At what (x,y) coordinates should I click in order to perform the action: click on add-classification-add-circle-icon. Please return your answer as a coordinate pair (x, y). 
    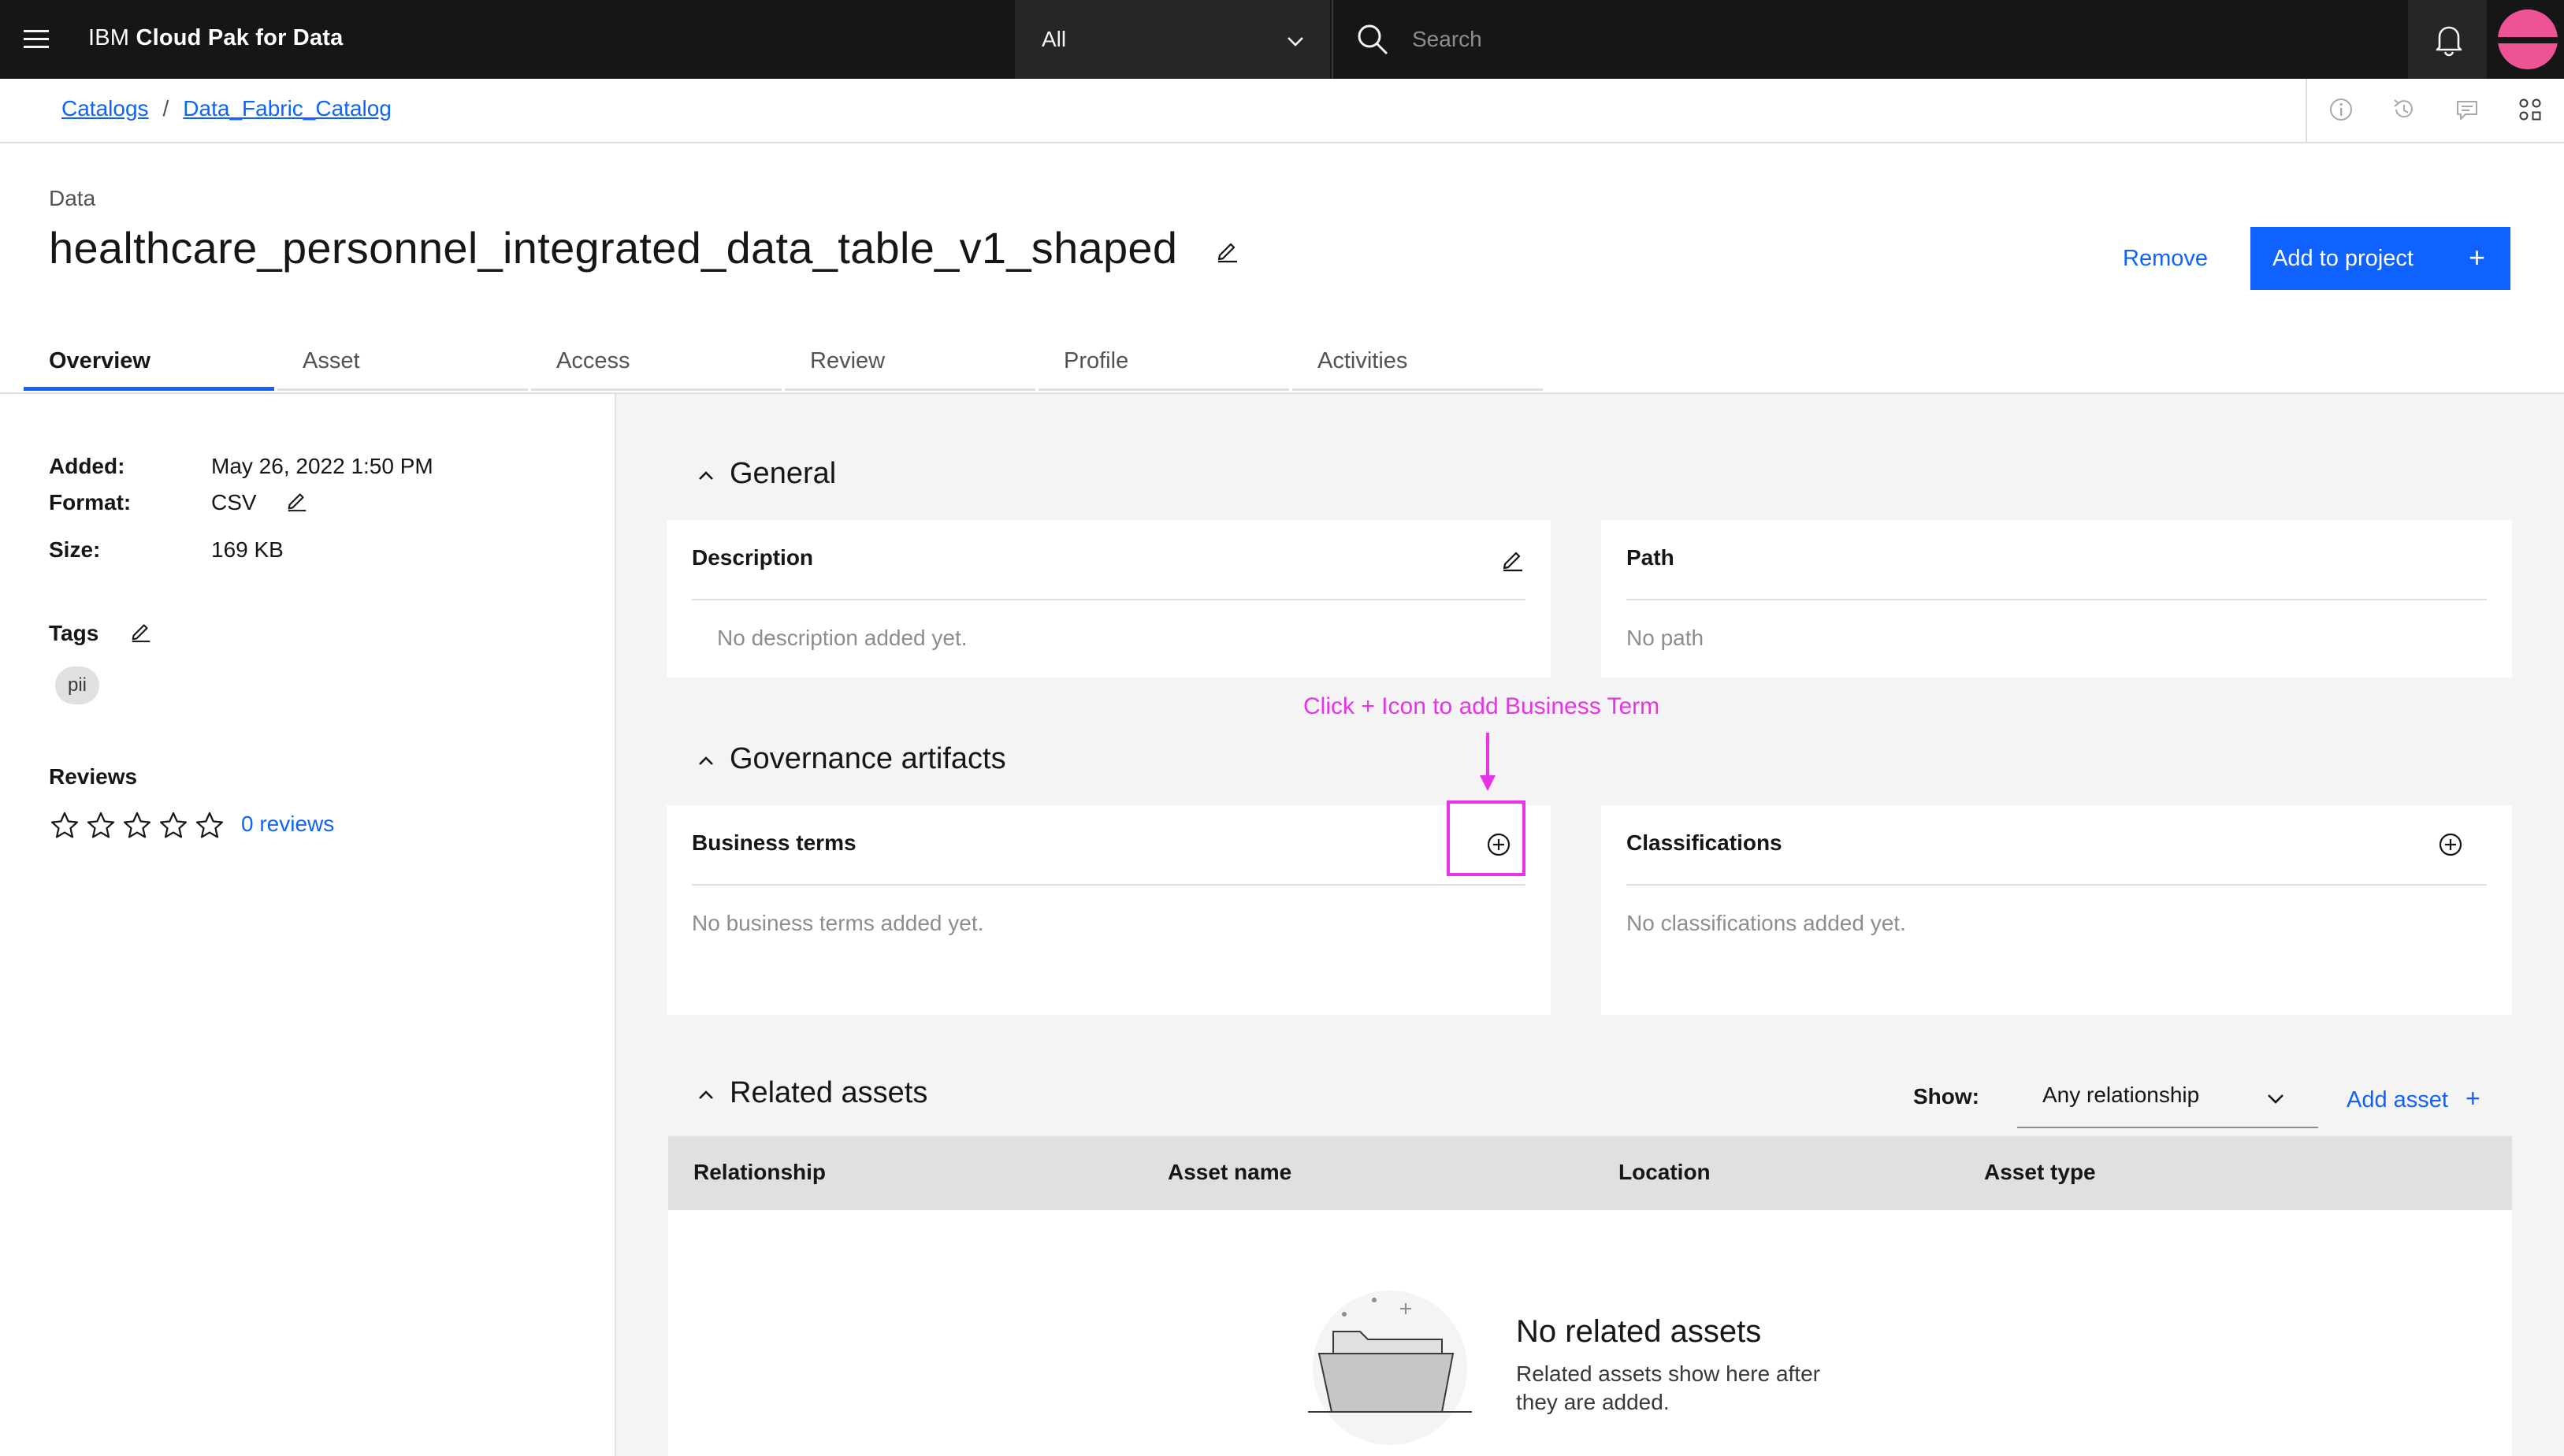
    Looking at the image, I should click on (2450, 844).